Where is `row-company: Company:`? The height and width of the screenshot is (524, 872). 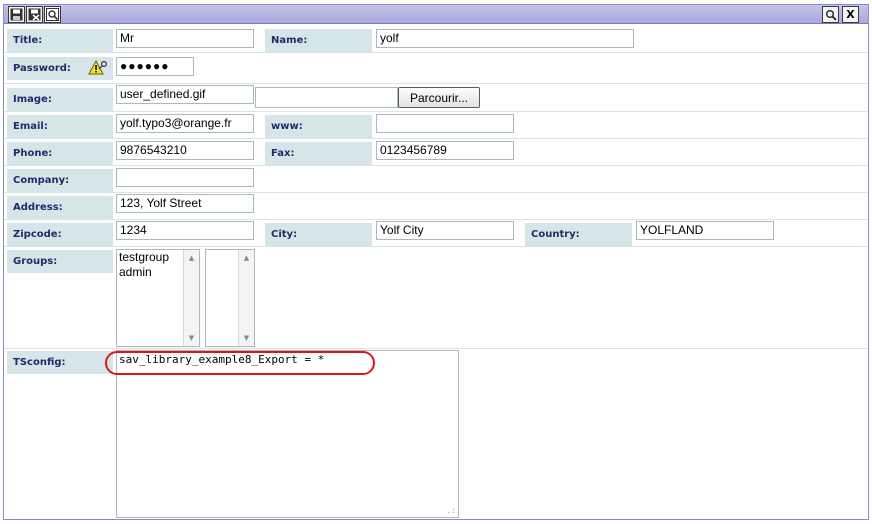 row-company: Company: is located at coordinates (436, 180).